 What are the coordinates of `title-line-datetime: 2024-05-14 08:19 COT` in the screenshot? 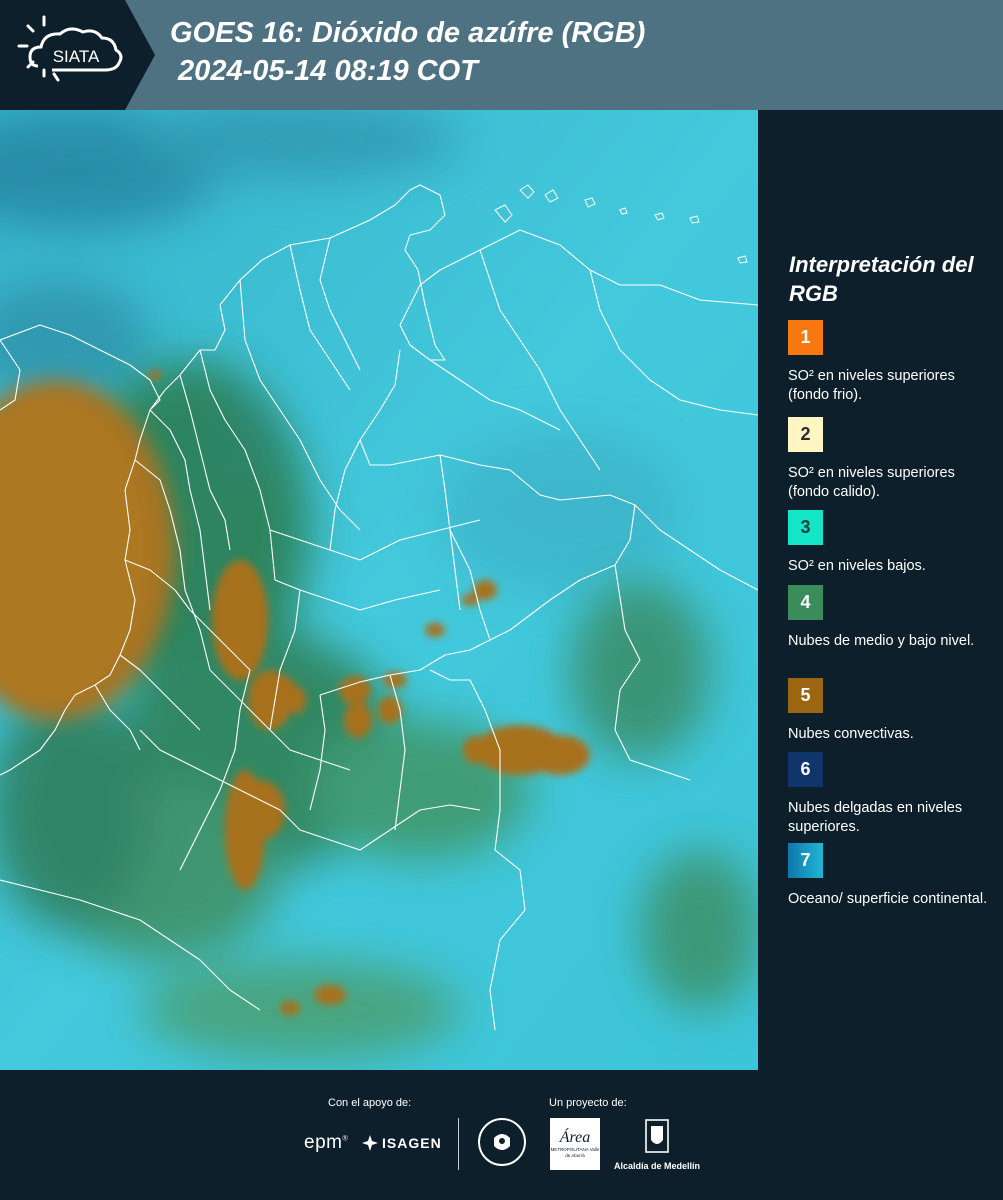 It's located at (324, 71).